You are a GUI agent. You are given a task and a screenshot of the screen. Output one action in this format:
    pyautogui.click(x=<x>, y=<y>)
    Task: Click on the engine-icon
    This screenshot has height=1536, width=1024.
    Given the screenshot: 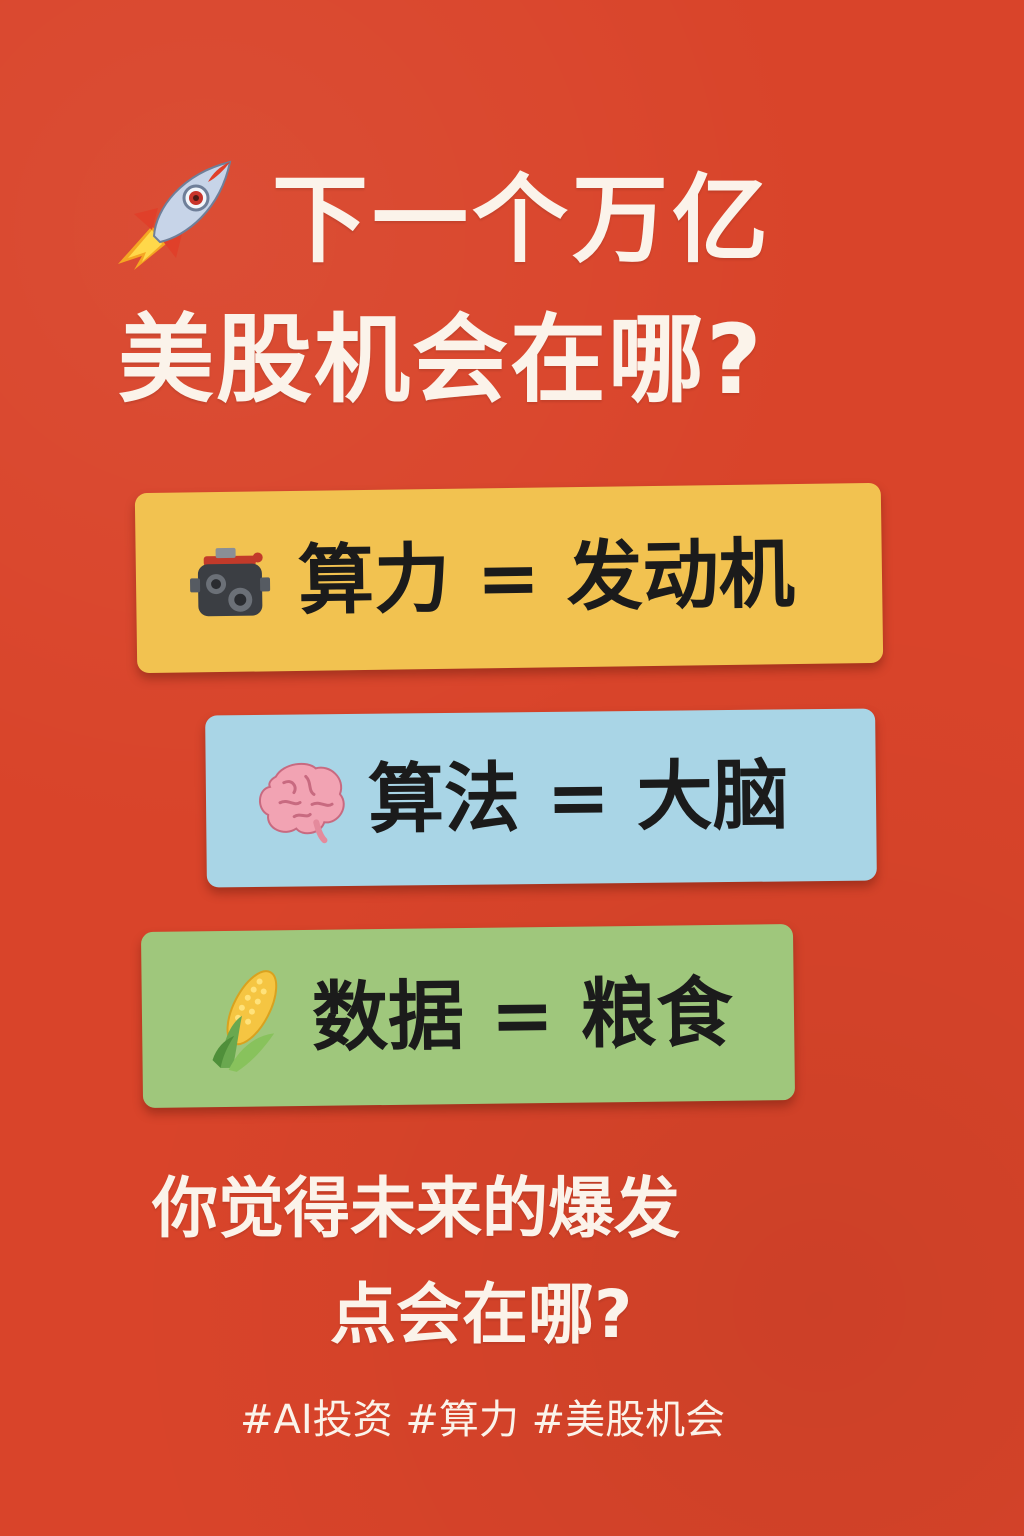 What is the action you would take?
    pyautogui.click(x=230, y=582)
    